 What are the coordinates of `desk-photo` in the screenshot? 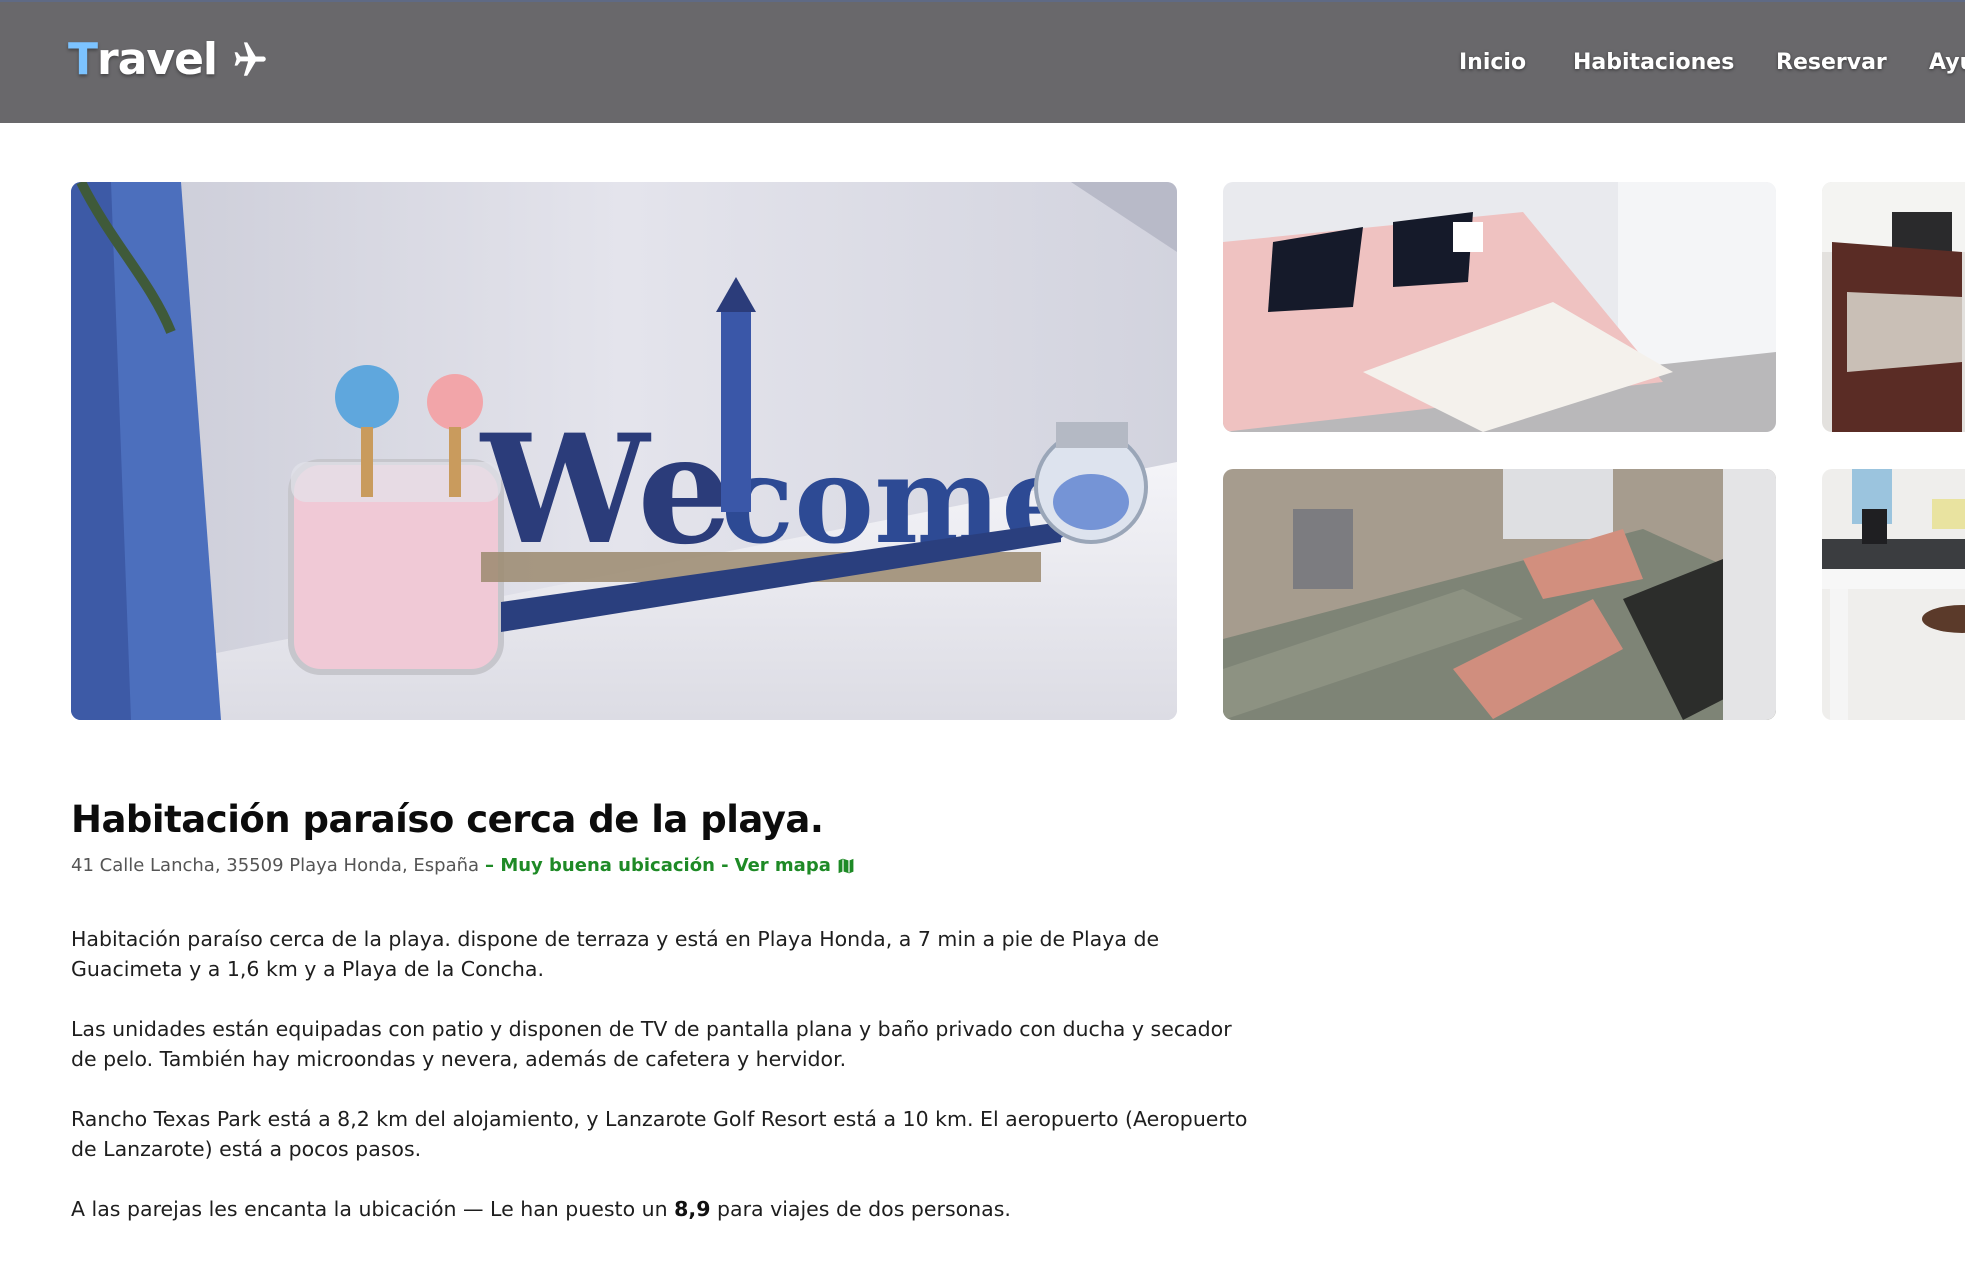 It's located at (1893, 594).